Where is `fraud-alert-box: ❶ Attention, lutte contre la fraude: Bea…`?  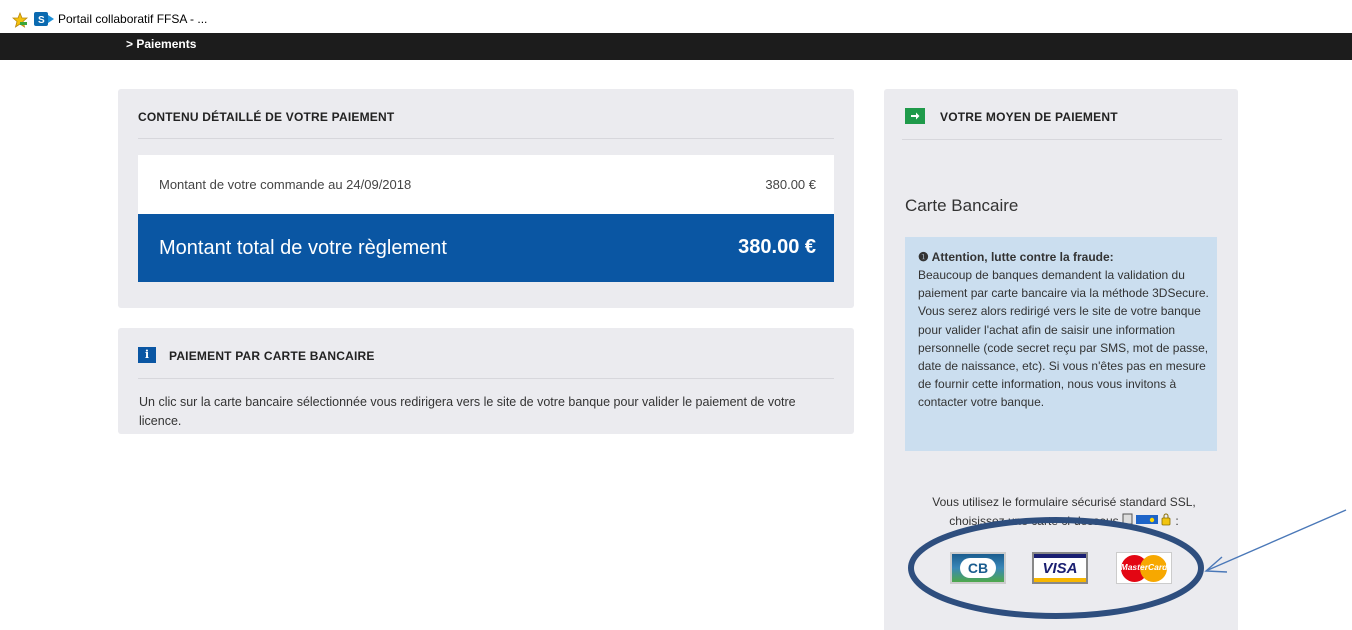
fraud-alert-box: ❶ Attention, lutte contre la fraude: Bea… is located at coordinates (1061, 344).